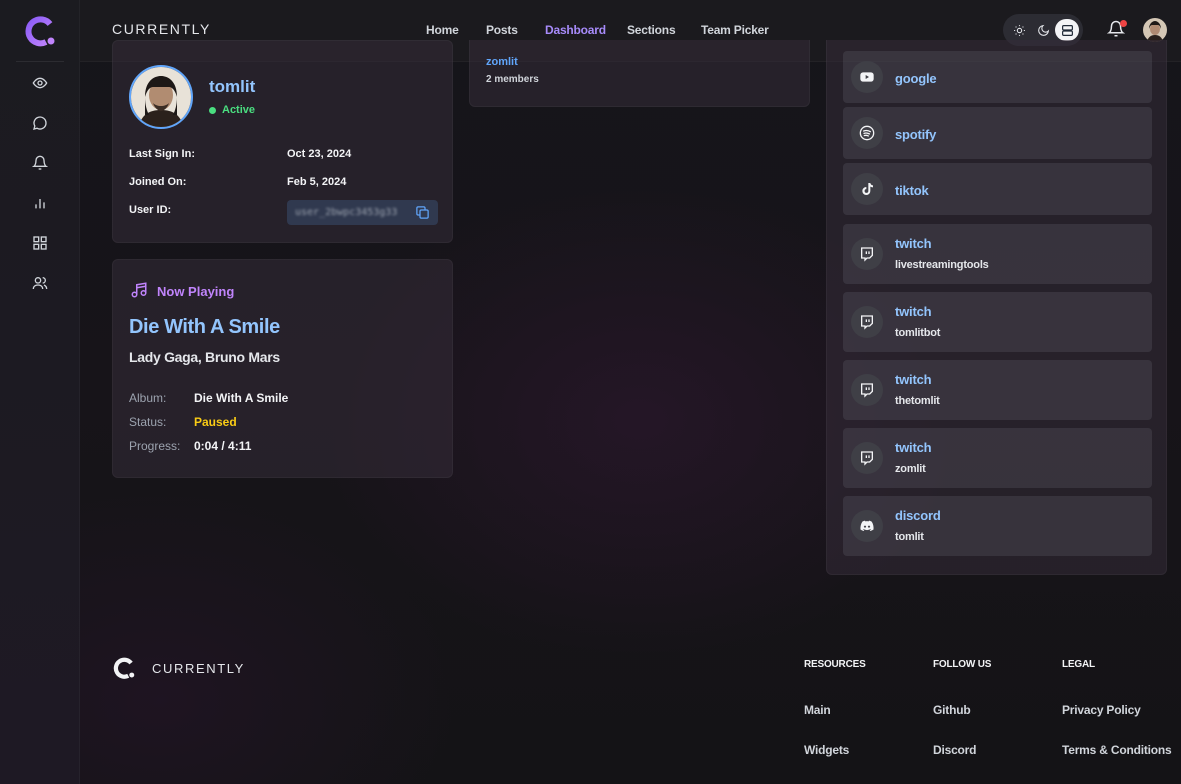  I want to click on footer-link-widgets: Widgets, so click(826, 750).